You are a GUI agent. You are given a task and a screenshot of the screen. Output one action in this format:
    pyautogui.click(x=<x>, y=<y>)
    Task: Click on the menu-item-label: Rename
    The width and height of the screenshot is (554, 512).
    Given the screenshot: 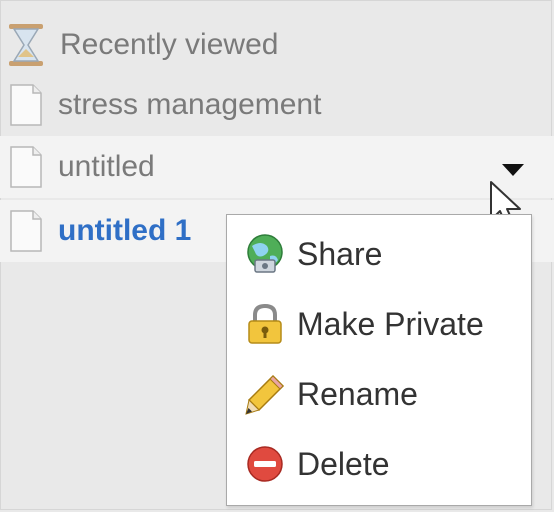 What is the action you would take?
    pyautogui.click(x=357, y=393)
    